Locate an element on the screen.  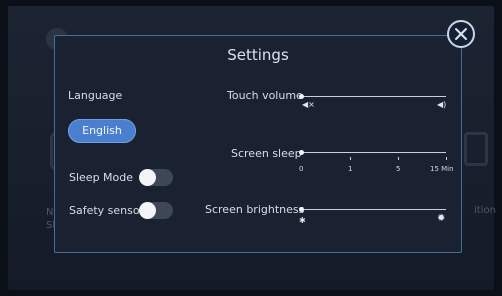
sleep-mode-label: Sleep Mode is located at coordinates (101, 177).